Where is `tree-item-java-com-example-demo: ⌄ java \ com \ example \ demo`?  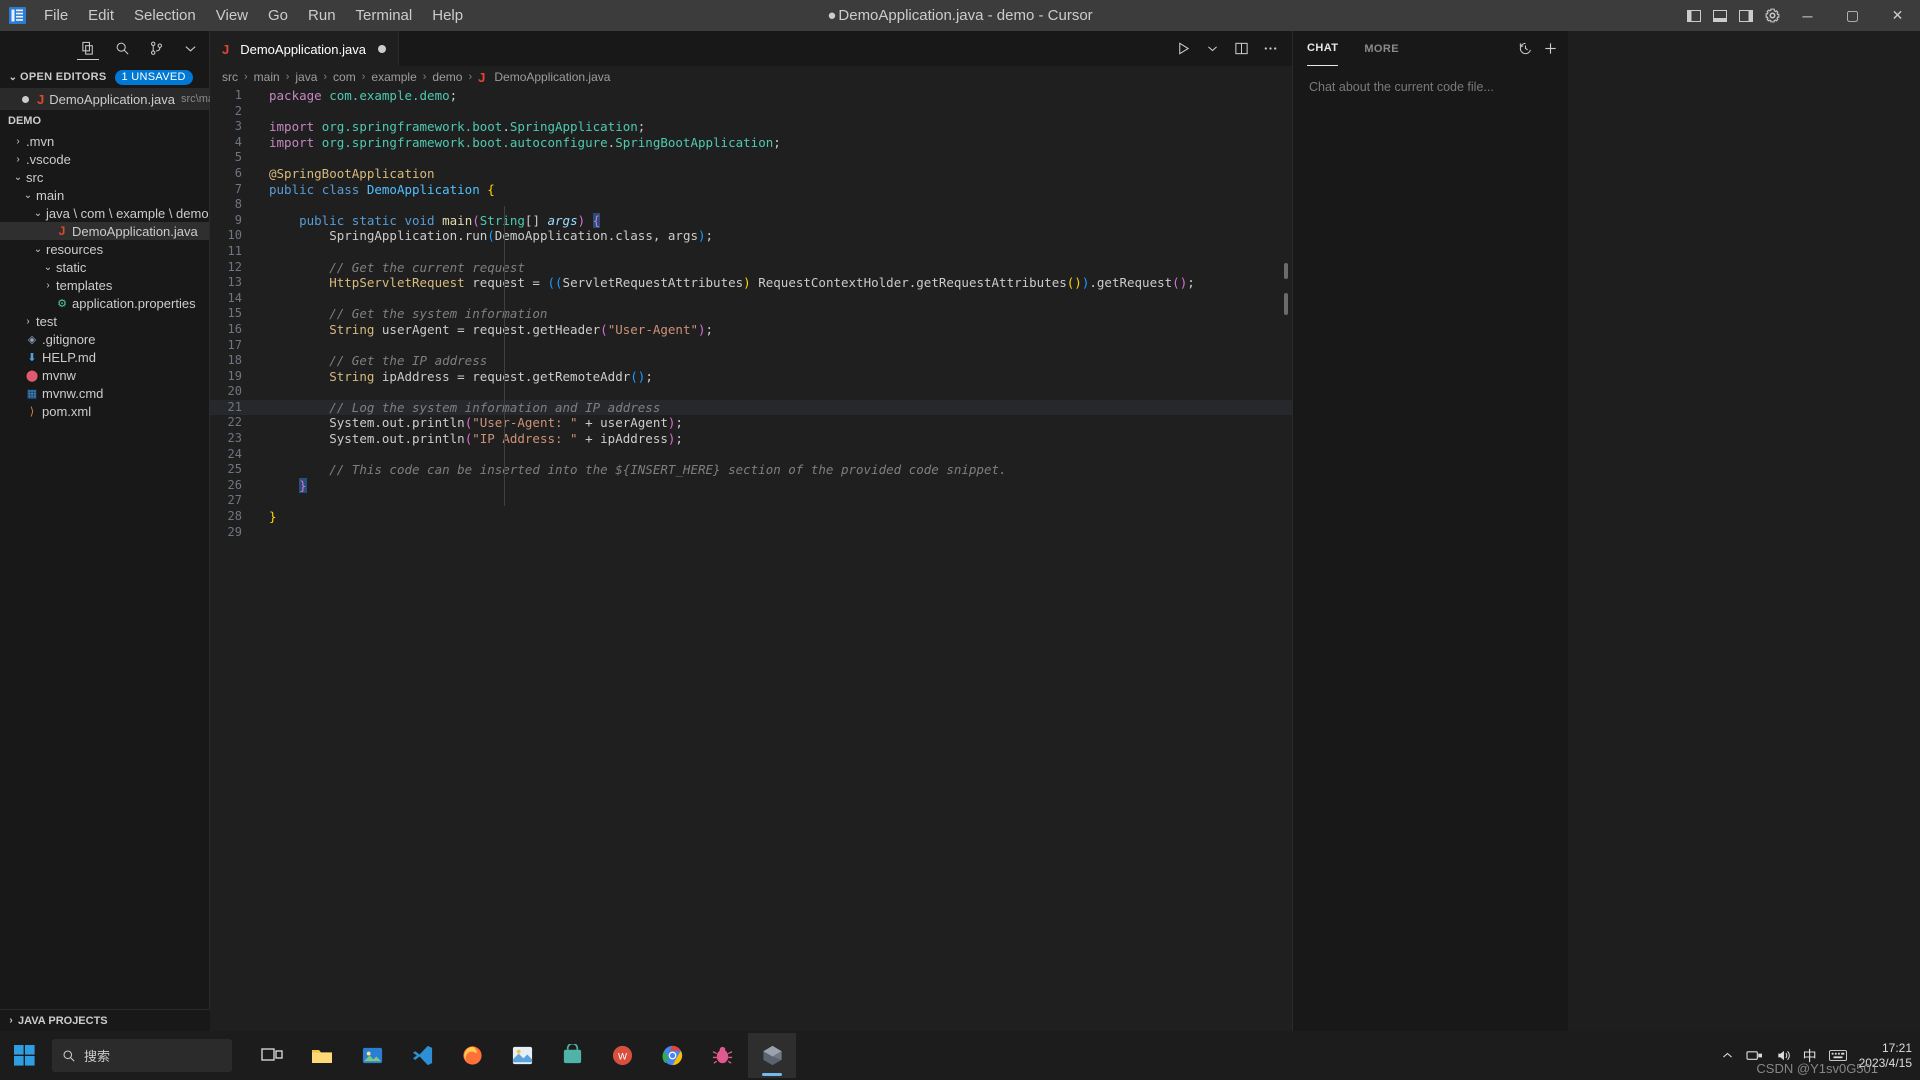
tree-item-java-com-example-demo: ⌄ java \ com \ example \ demo is located at coordinates (104, 213).